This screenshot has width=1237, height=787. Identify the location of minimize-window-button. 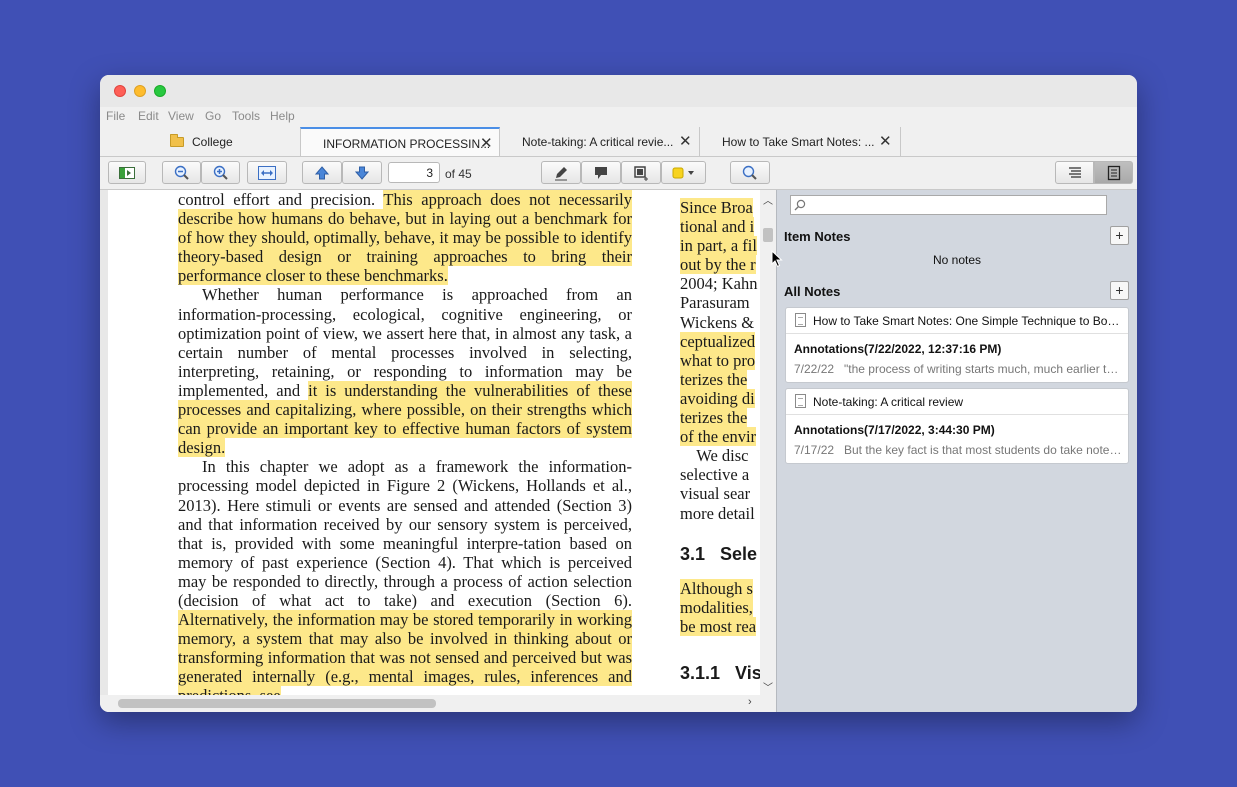
(140, 91).